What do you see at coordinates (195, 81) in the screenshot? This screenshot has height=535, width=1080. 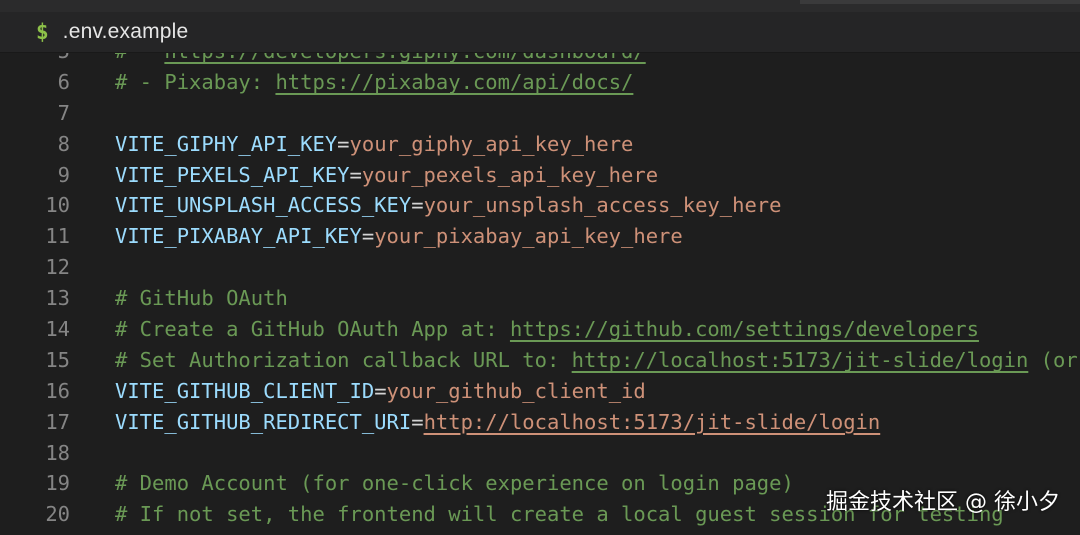 I see `comment-token: # - Pixabay:` at bounding box center [195, 81].